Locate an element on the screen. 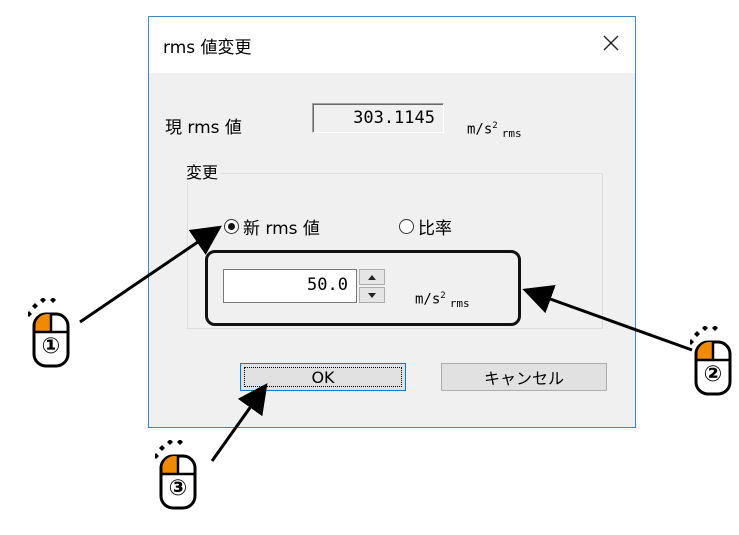 The width and height of the screenshot is (739, 535). close-icon is located at coordinates (611, 43).